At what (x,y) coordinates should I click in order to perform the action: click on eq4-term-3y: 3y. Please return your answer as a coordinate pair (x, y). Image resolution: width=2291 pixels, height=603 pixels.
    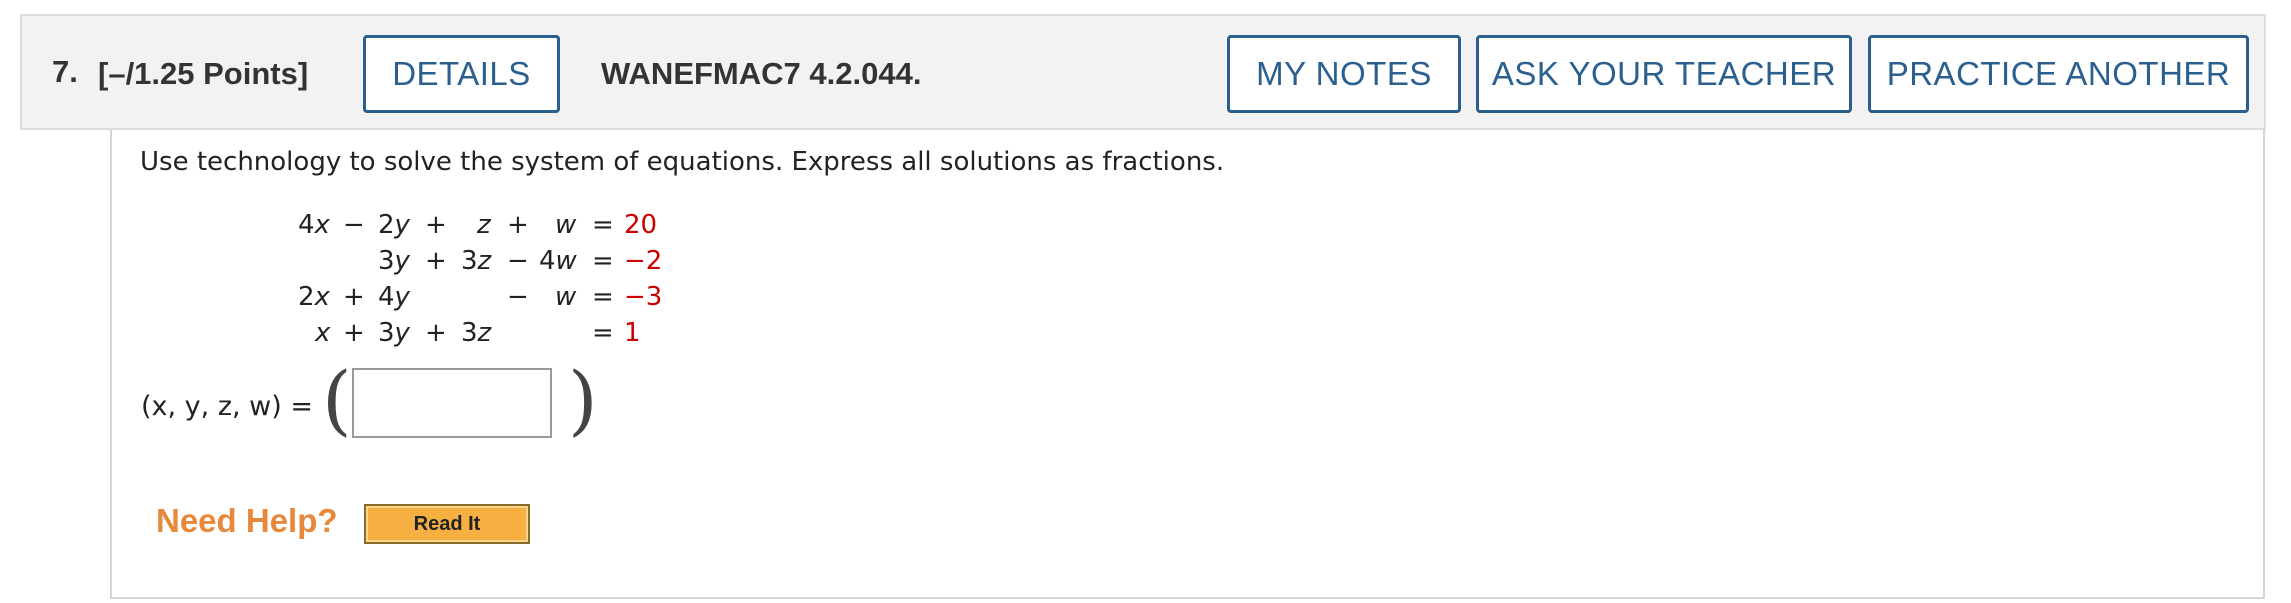
    Looking at the image, I should click on (394, 333).